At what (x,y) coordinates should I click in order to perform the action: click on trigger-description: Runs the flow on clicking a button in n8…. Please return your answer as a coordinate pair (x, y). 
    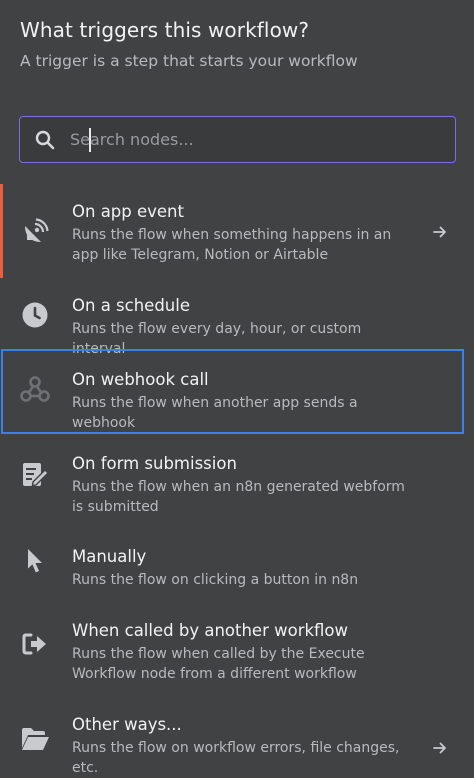
    Looking at the image, I should click on (215, 580).